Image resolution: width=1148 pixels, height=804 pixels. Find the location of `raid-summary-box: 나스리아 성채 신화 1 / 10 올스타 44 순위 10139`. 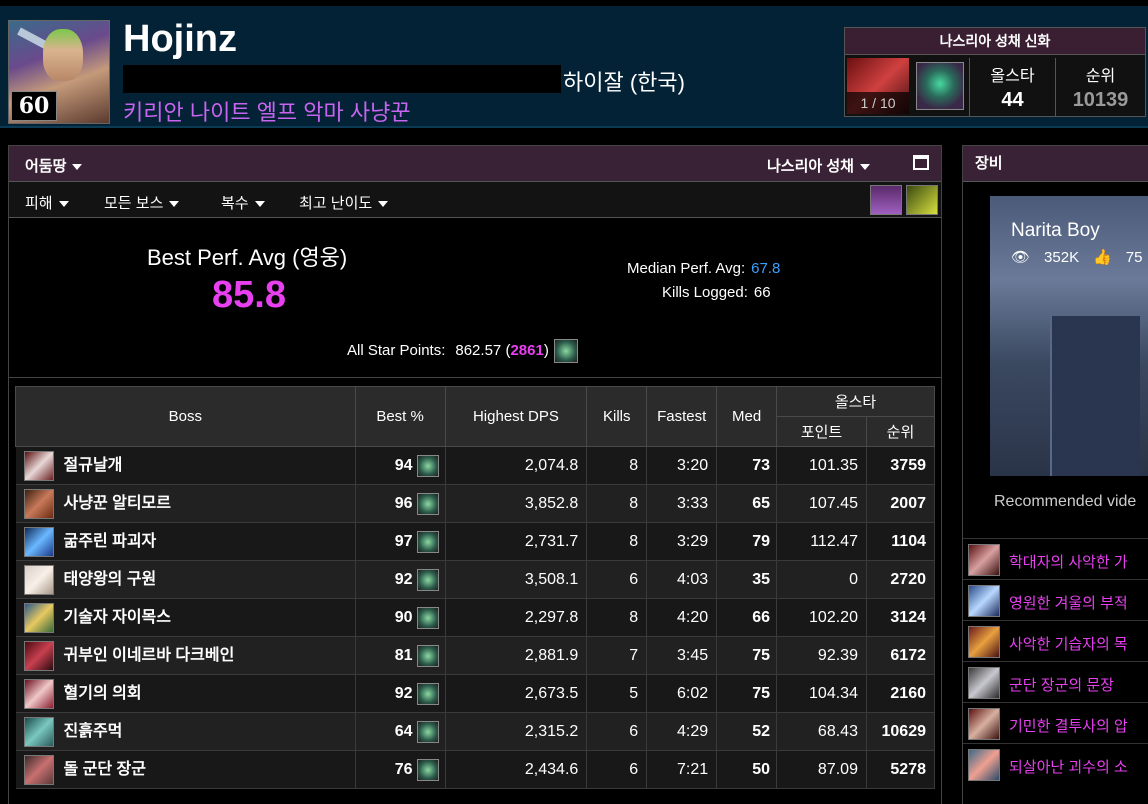

raid-summary-box: 나스리아 성채 신화 1 / 10 올스타 44 순위 10139 is located at coordinates (995, 72).